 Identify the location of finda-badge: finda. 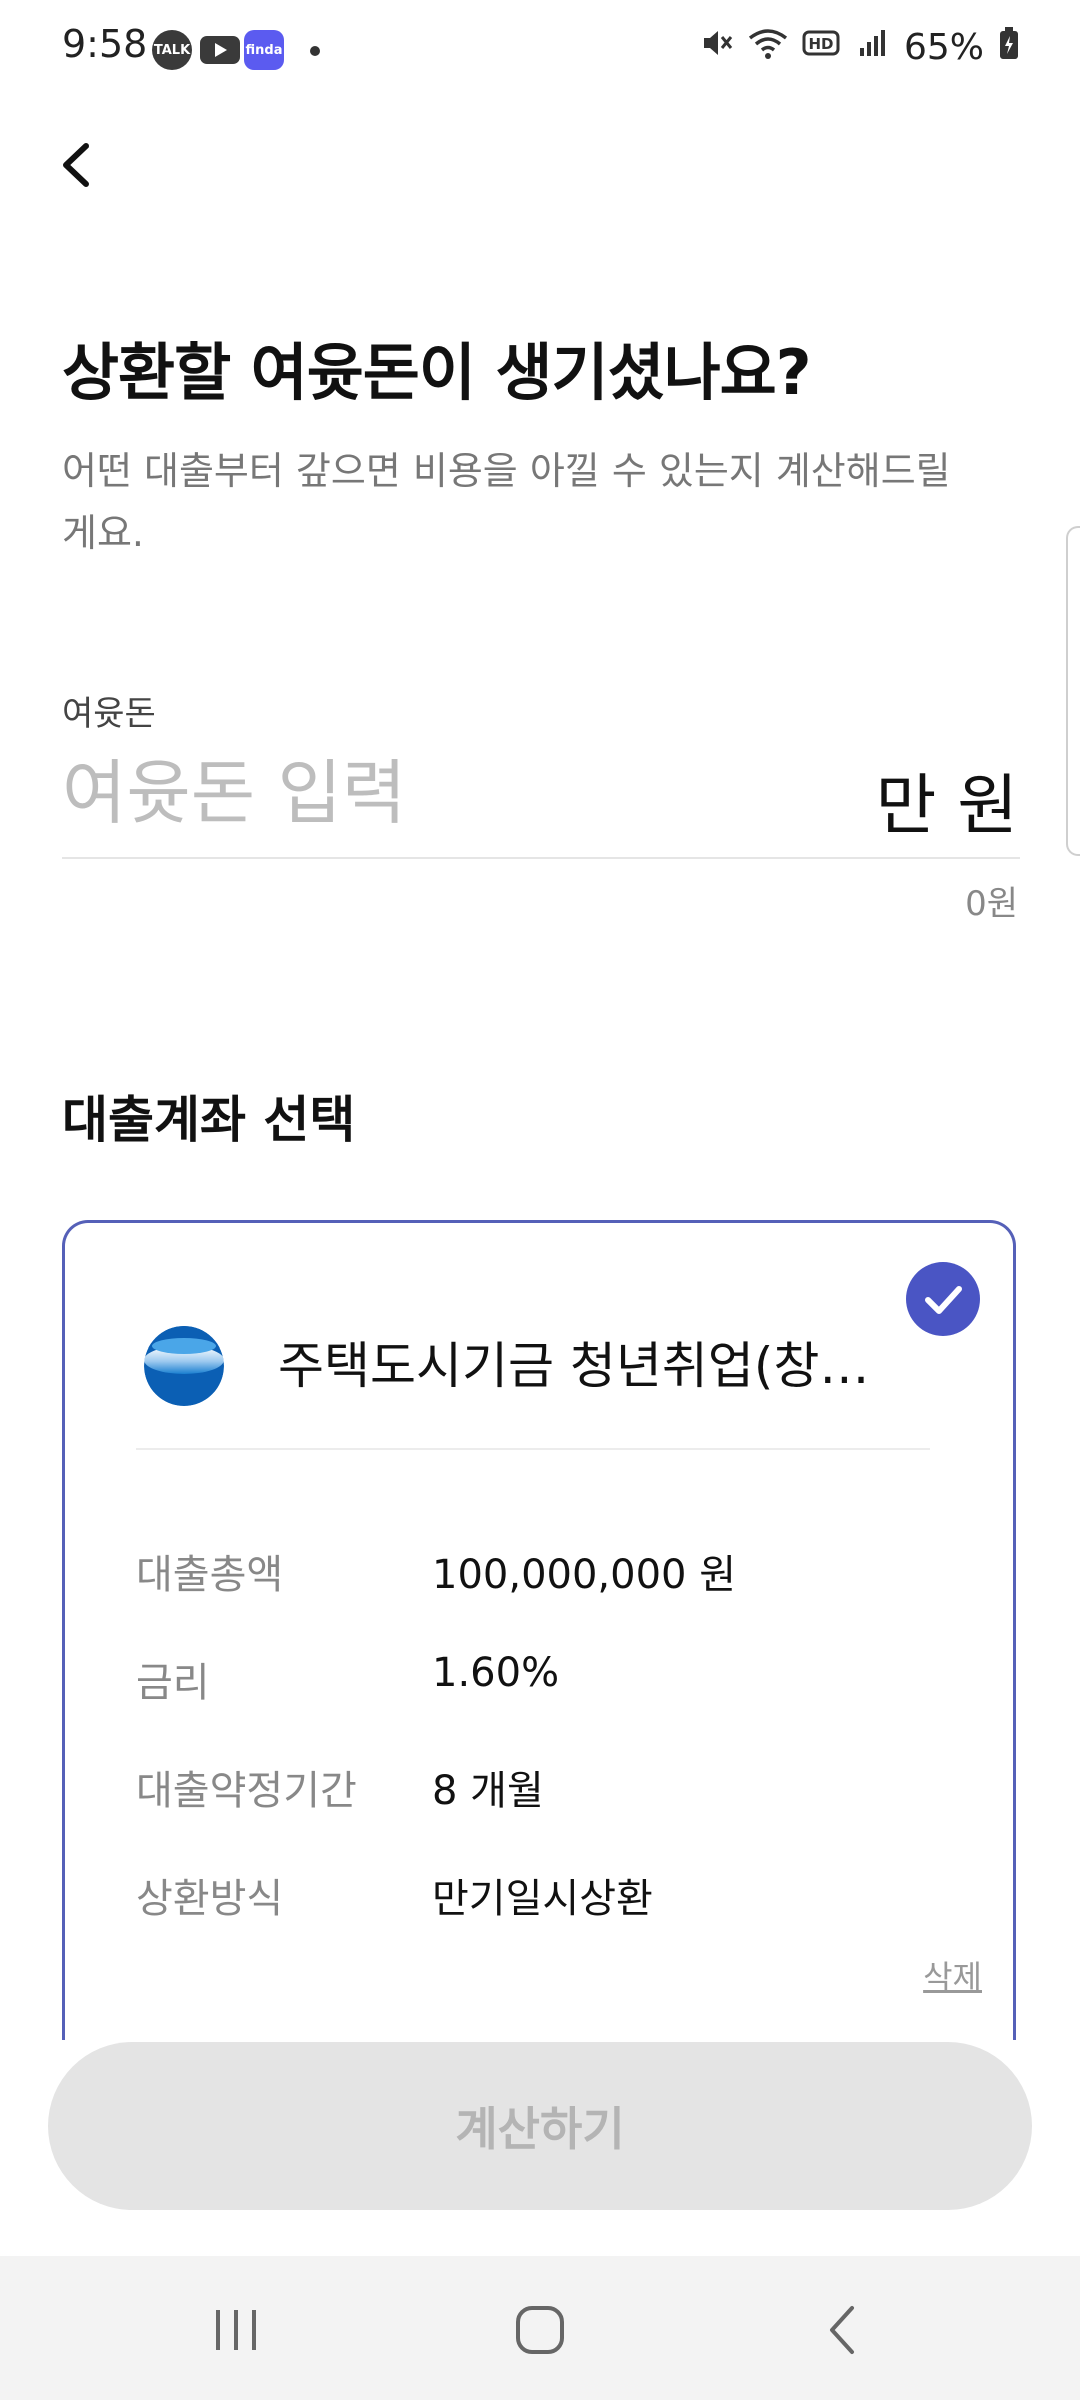
(264, 50).